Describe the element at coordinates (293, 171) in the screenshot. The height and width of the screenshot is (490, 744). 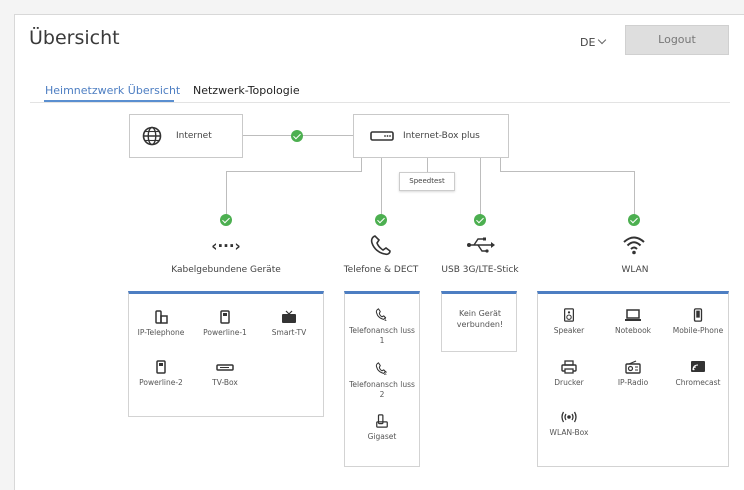
I see `wired-link-line-h` at that location.